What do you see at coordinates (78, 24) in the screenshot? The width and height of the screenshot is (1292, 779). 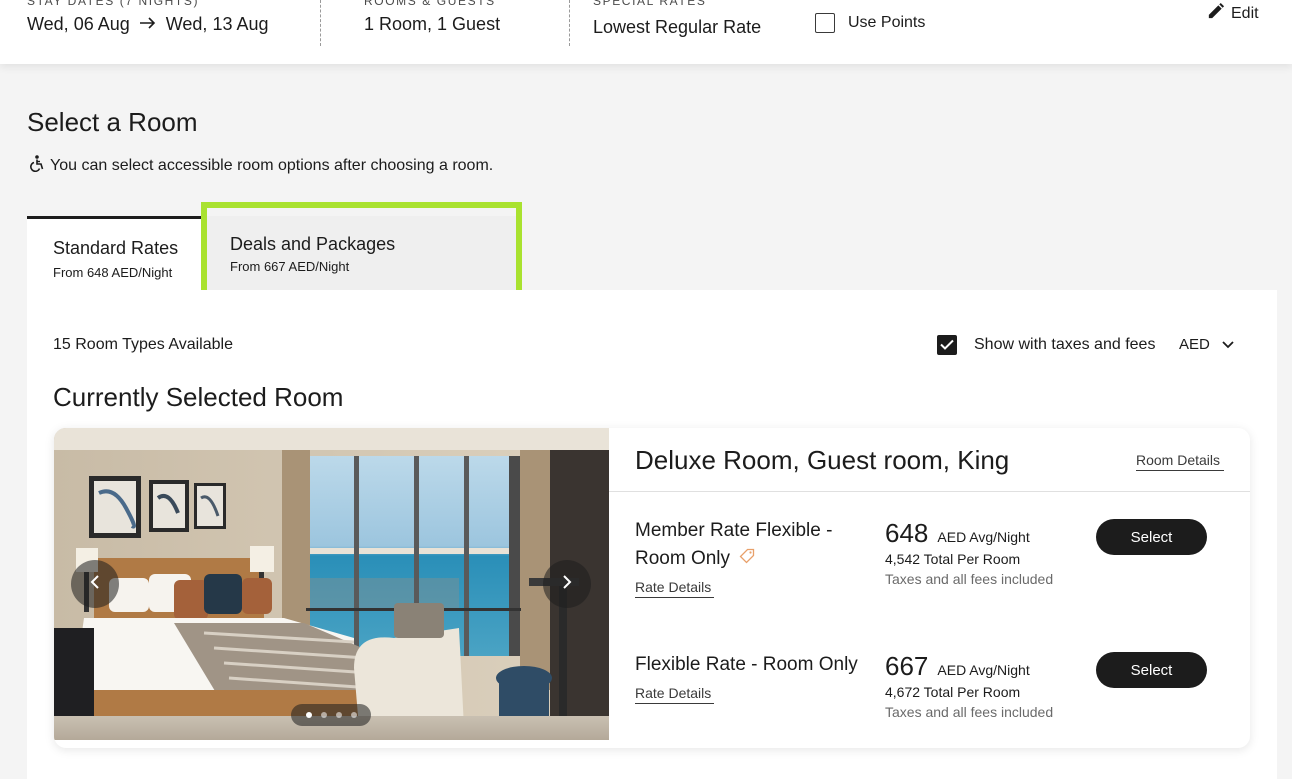 I see `check-in-date: Wed, 06 Aug` at bounding box center [78, 24].